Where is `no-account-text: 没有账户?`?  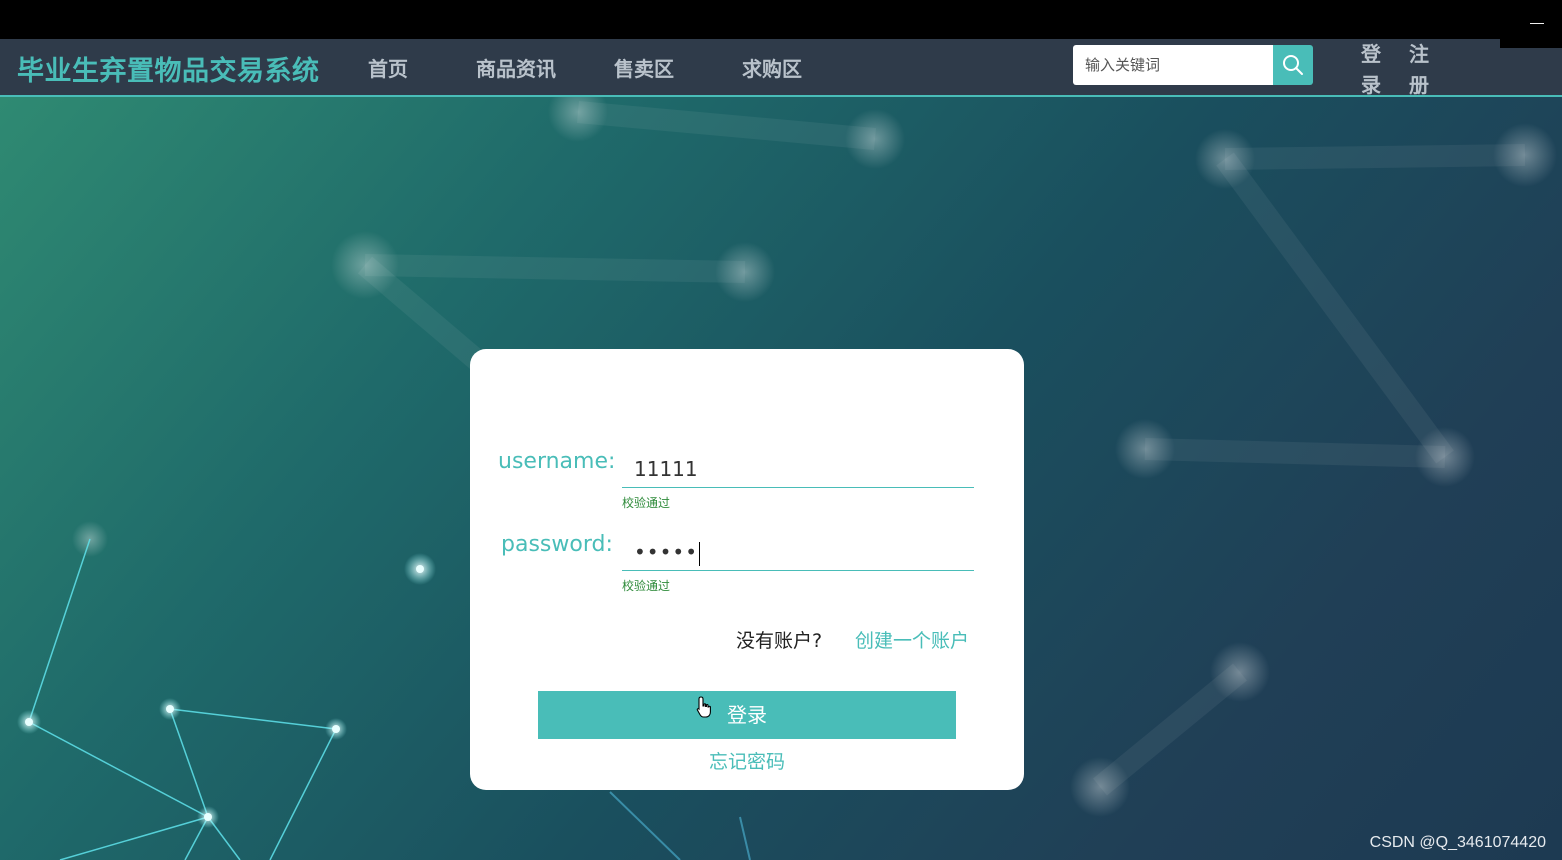 no-account-text: 没有账户? is located at coordinates (779, 641).